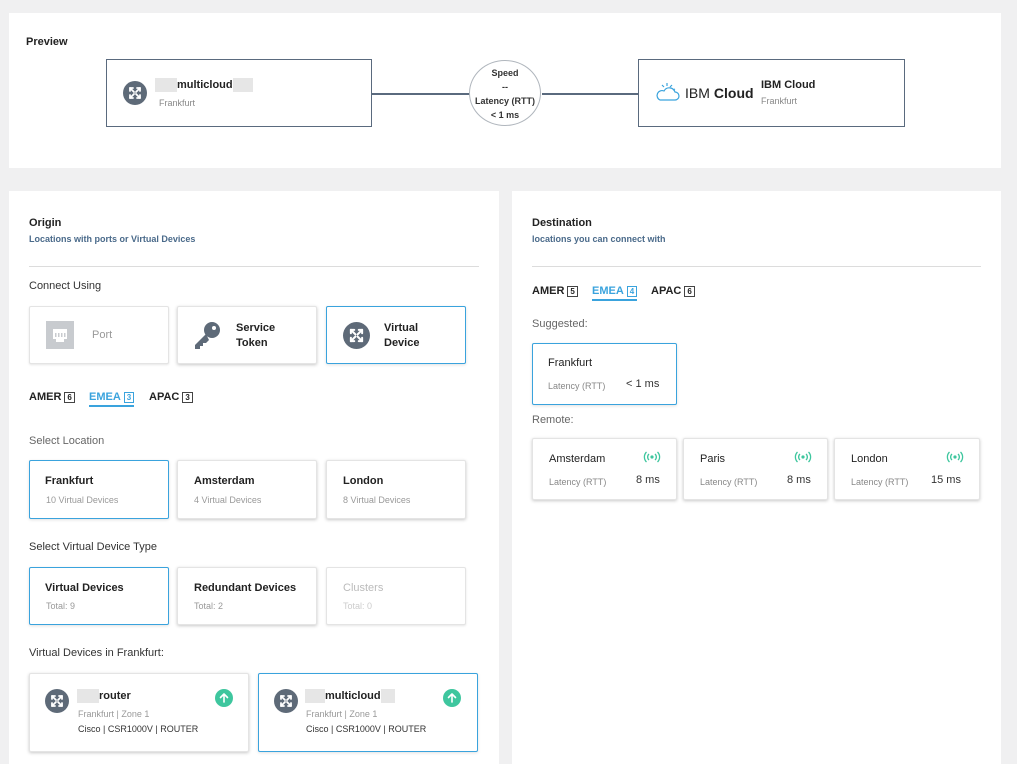 The width and height of the screenshot is (1017, 764). What do you see at coordinates (177, 103) in the screenshot?
I see `preview-origin-location: Frankfurt` at bounding box center [177, 103].